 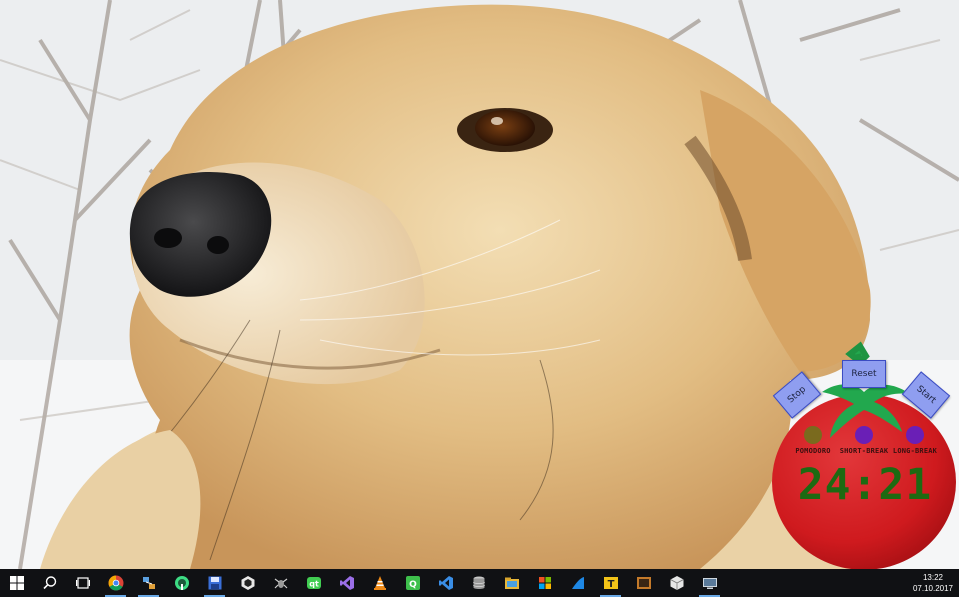 I want to click on qt-icon: Q, so click(x=412, y=583).